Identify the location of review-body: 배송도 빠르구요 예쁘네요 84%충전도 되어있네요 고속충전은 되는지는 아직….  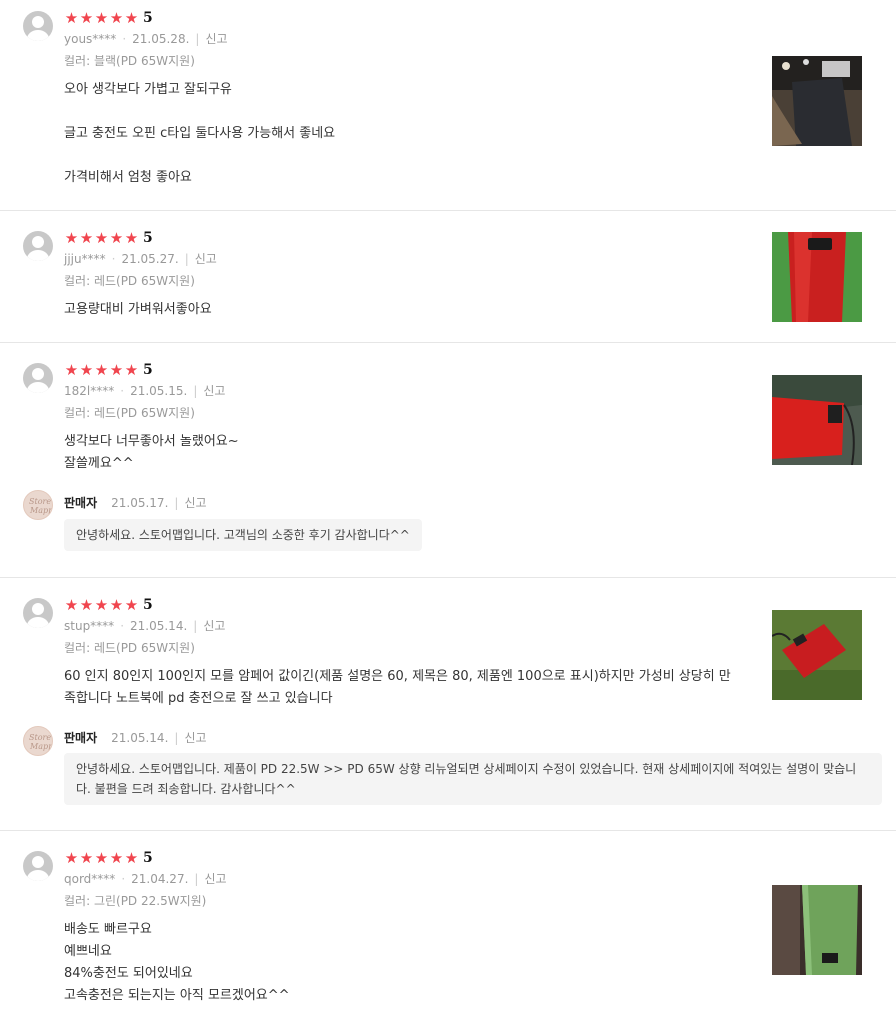
(404, 963).